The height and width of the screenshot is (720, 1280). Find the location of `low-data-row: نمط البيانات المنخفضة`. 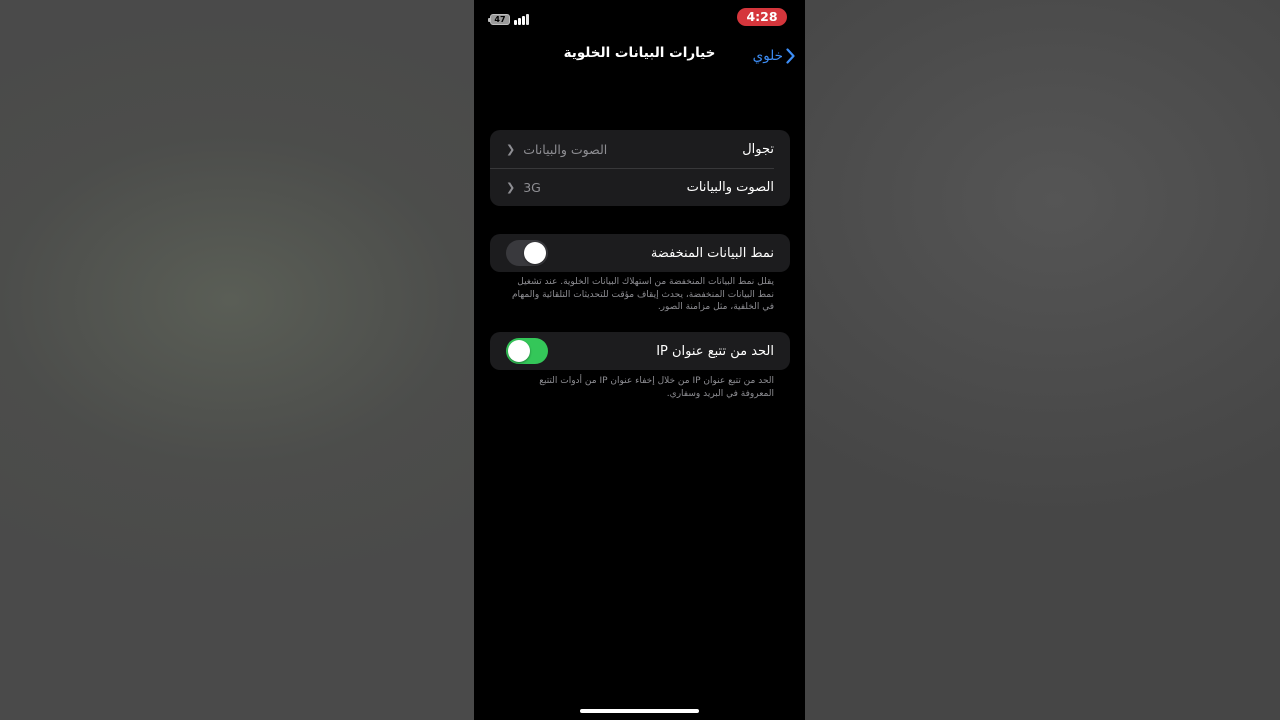

low-data-row: نمط البيانات المنخفضة is located at coordinates (640, 253).